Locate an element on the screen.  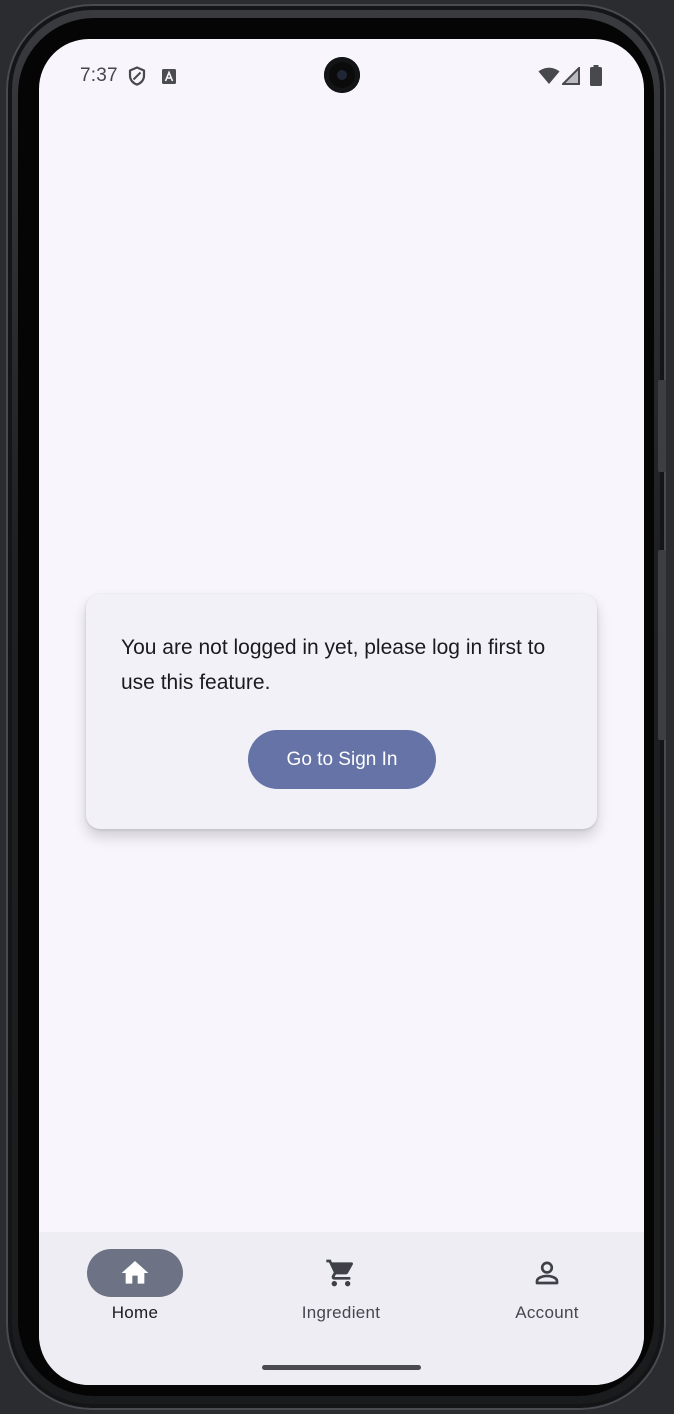
front-camera is located at coordinates (342, 75).